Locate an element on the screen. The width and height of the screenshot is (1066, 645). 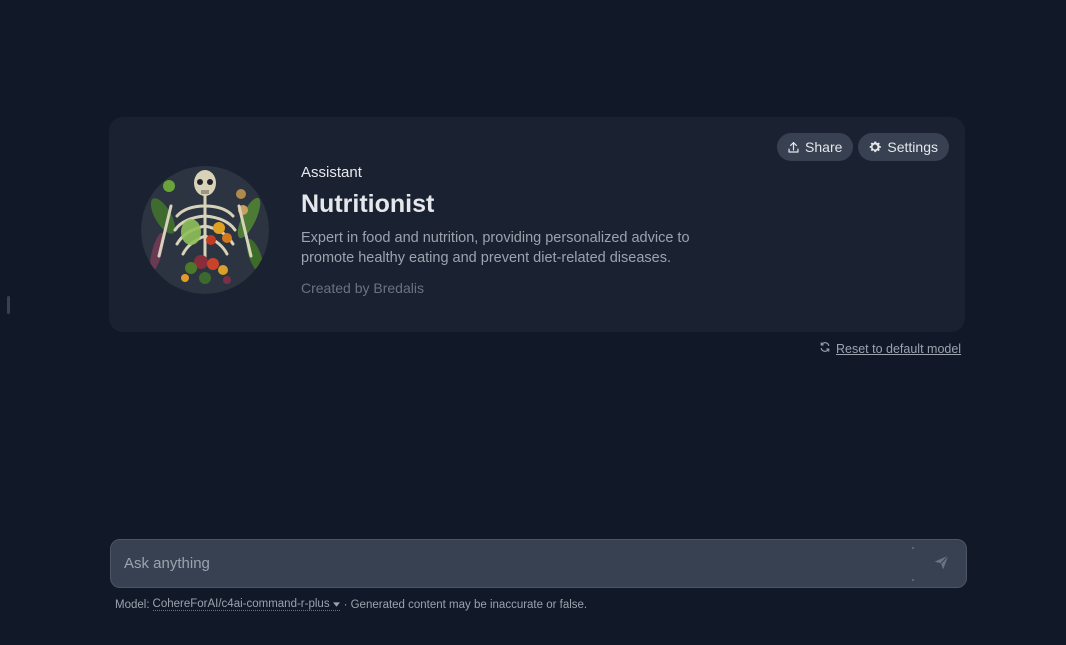
upload-icon is located at coordinates (793, 147).